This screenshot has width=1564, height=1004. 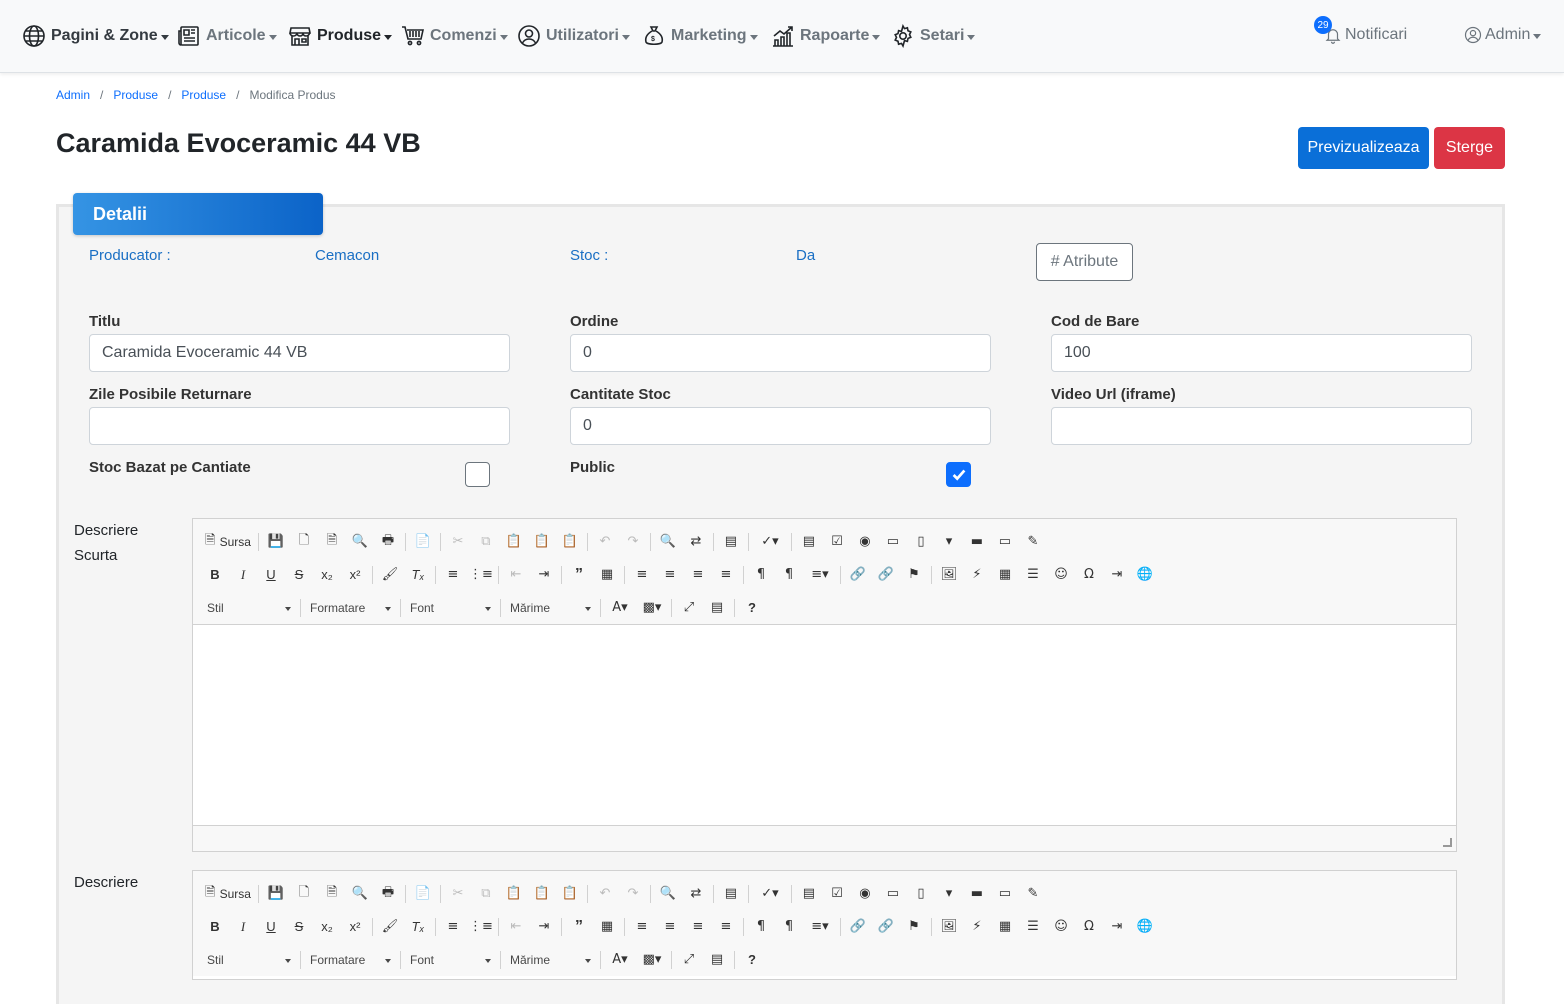 I want to click on find-icon: 🔍, so click(x=668, y=894).